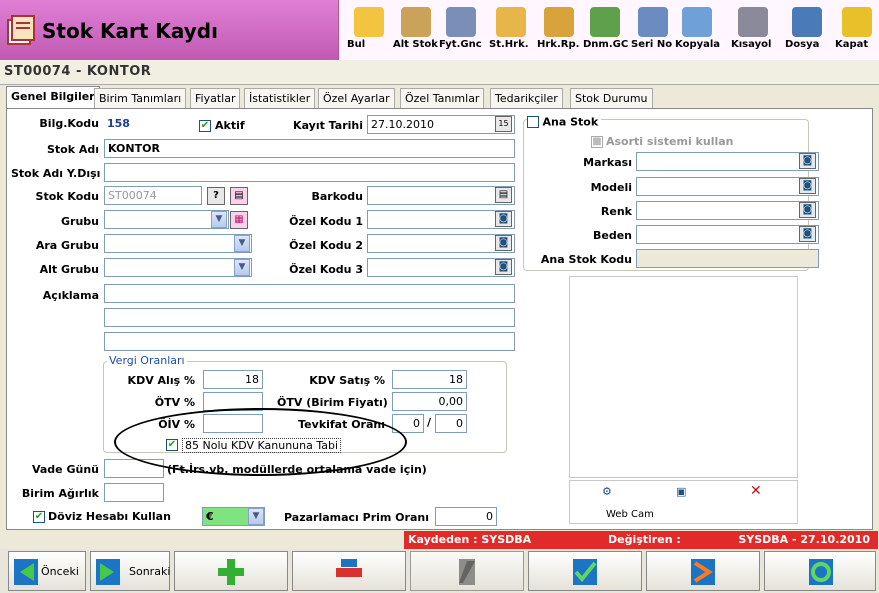 Image resolution: width=879 pixels, height=593 pixels. I want to click on toolbar-alt-stok-button: Alt Stok, so click(416, 31).